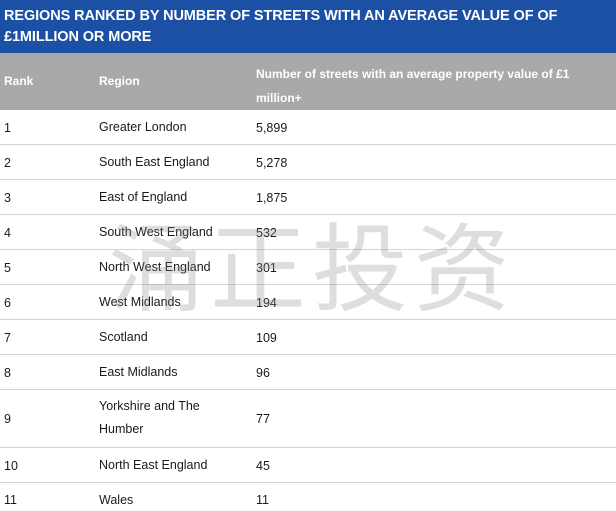 The height and width of the screenshot is (512, 616). I want to click on cell-region: West Midlands, so click(140, 302).